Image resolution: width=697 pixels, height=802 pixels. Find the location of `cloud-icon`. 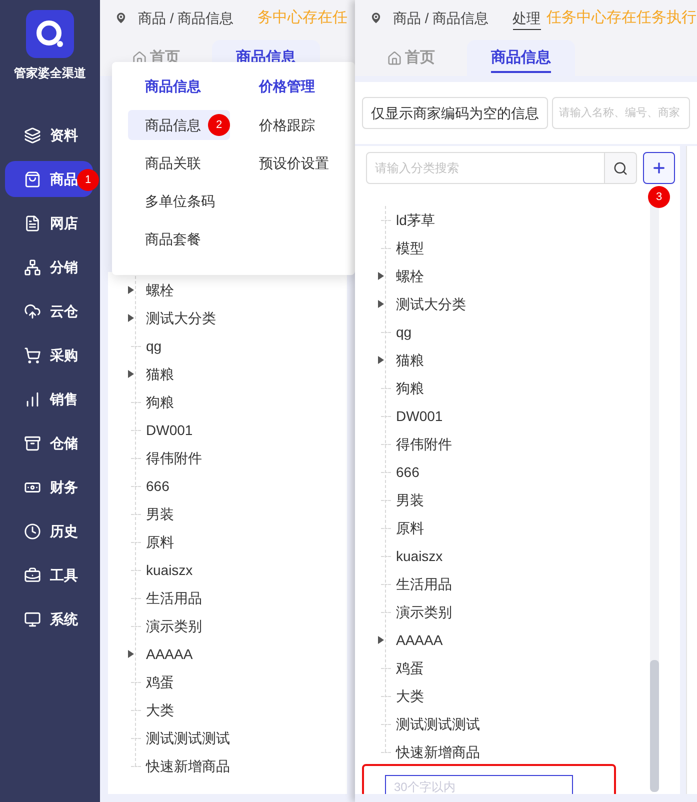

cloud-icon is located at coordinates (32, 311).